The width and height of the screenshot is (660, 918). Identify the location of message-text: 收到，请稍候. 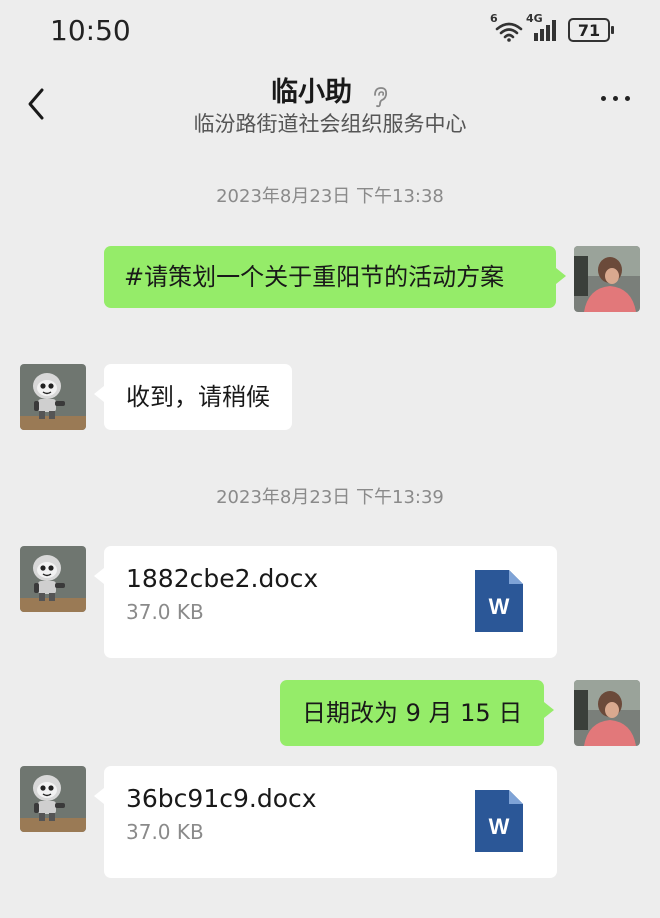
(198, 397).